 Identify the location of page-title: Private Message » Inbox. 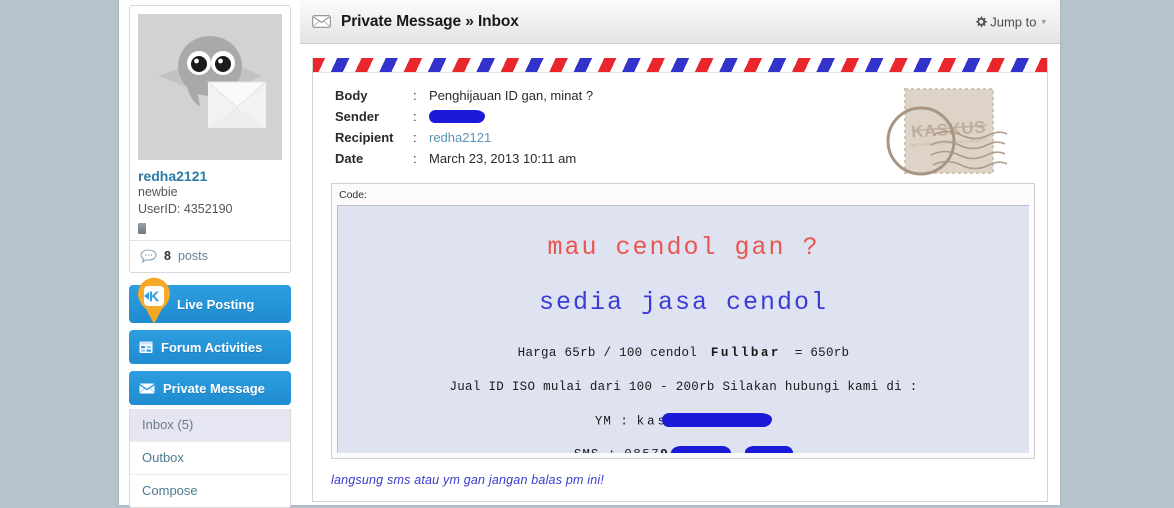
(430, 22).